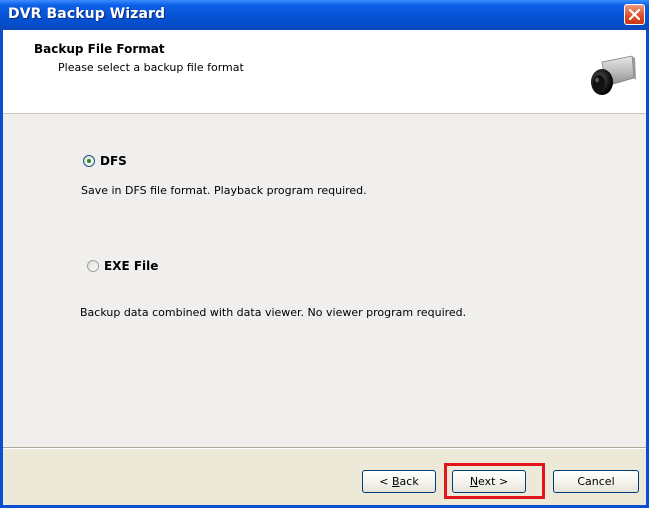  What do you see at coordinates (113, 161) in the screenshot?
I see `option-dfs-label: DFS` at bounding box center [113, 161].